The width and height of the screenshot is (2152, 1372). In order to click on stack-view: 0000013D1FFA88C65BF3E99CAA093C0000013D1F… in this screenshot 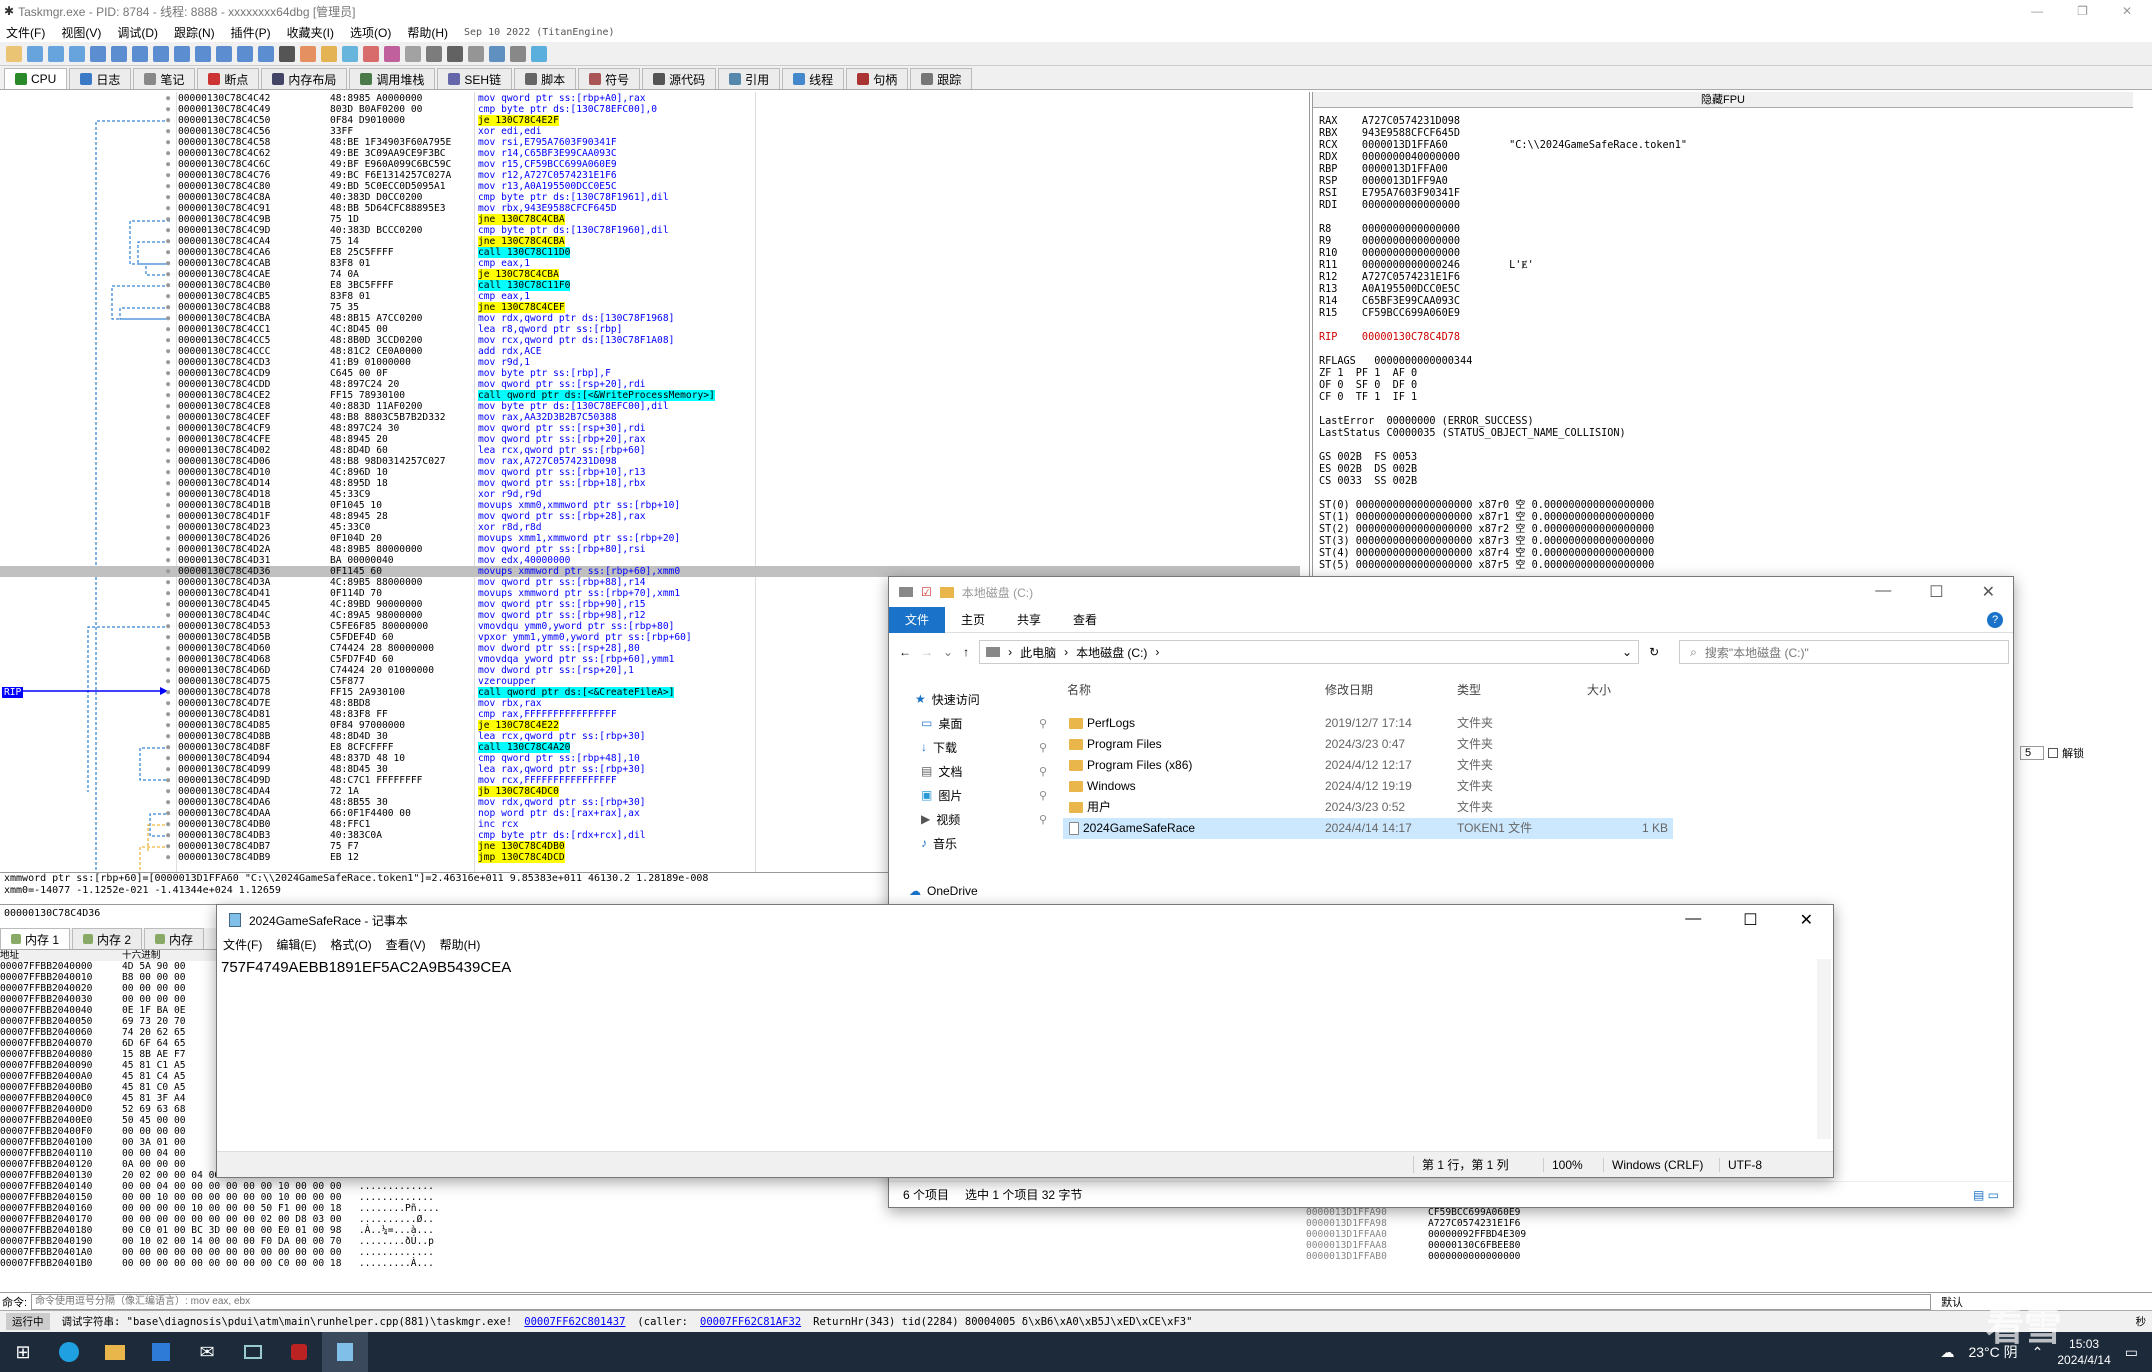, I will do `click(1425, 1246)`.